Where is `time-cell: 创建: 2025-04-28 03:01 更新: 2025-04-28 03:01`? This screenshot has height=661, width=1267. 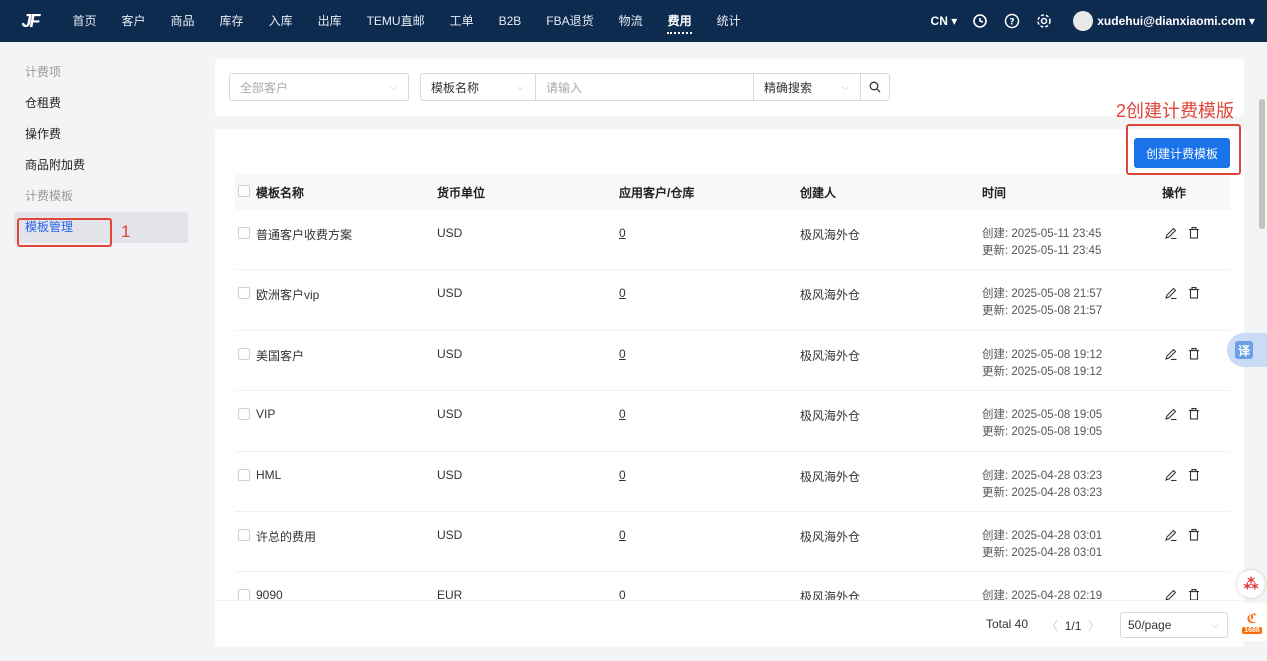
time-cell: 创建: 2025-04-28 03:01 更新: 2025-04-28 03:01 is located at coordinates (1042, 545).